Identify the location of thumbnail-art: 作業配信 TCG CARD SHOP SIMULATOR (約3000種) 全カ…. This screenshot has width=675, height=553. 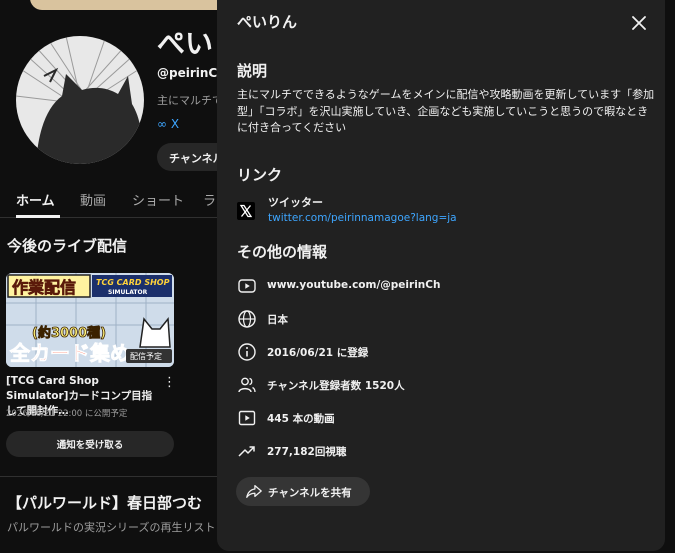
(90, 320).